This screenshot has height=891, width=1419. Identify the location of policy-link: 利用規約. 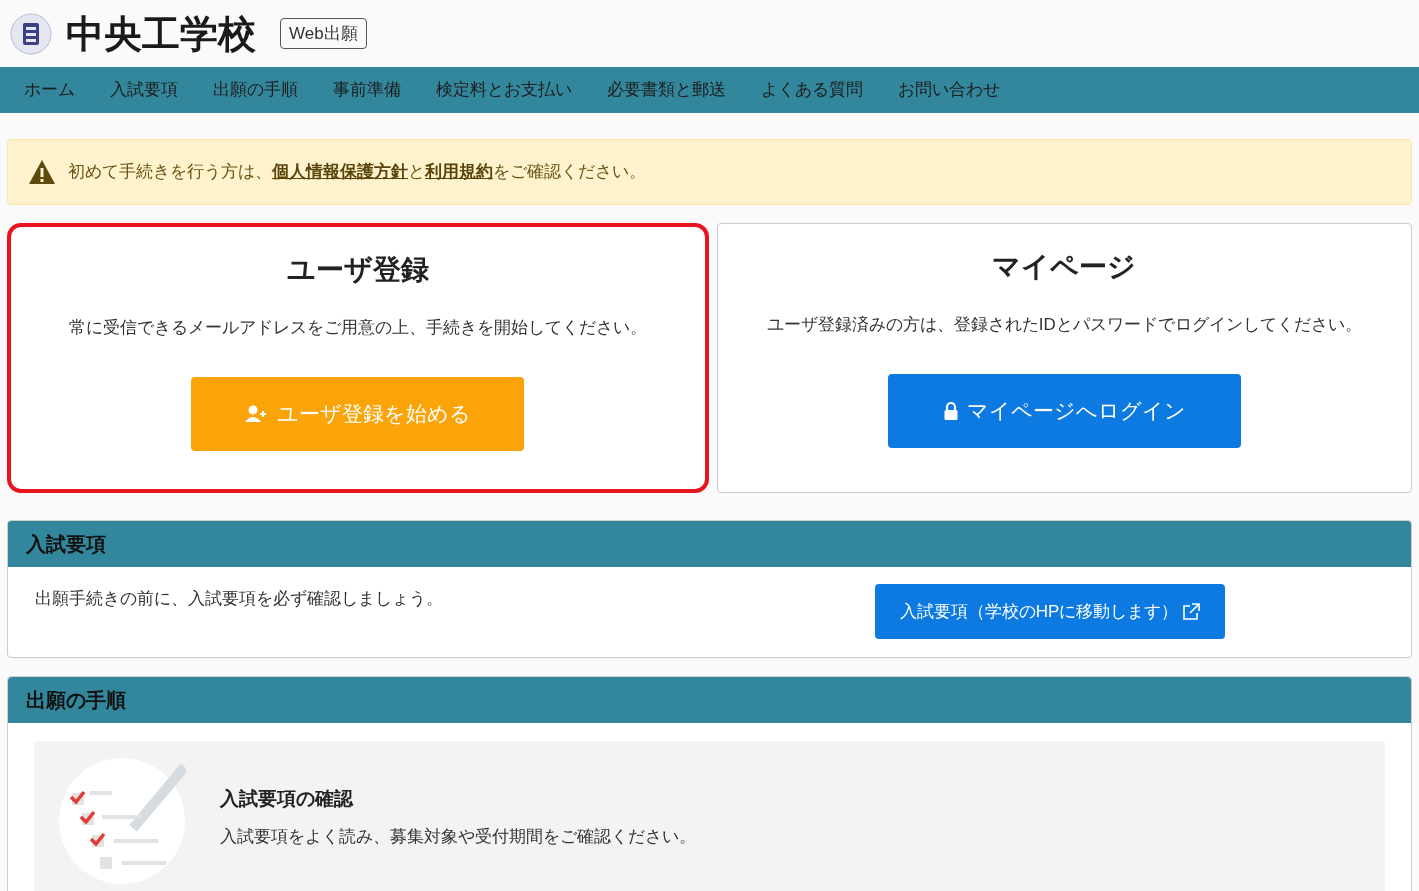
(459, 172).